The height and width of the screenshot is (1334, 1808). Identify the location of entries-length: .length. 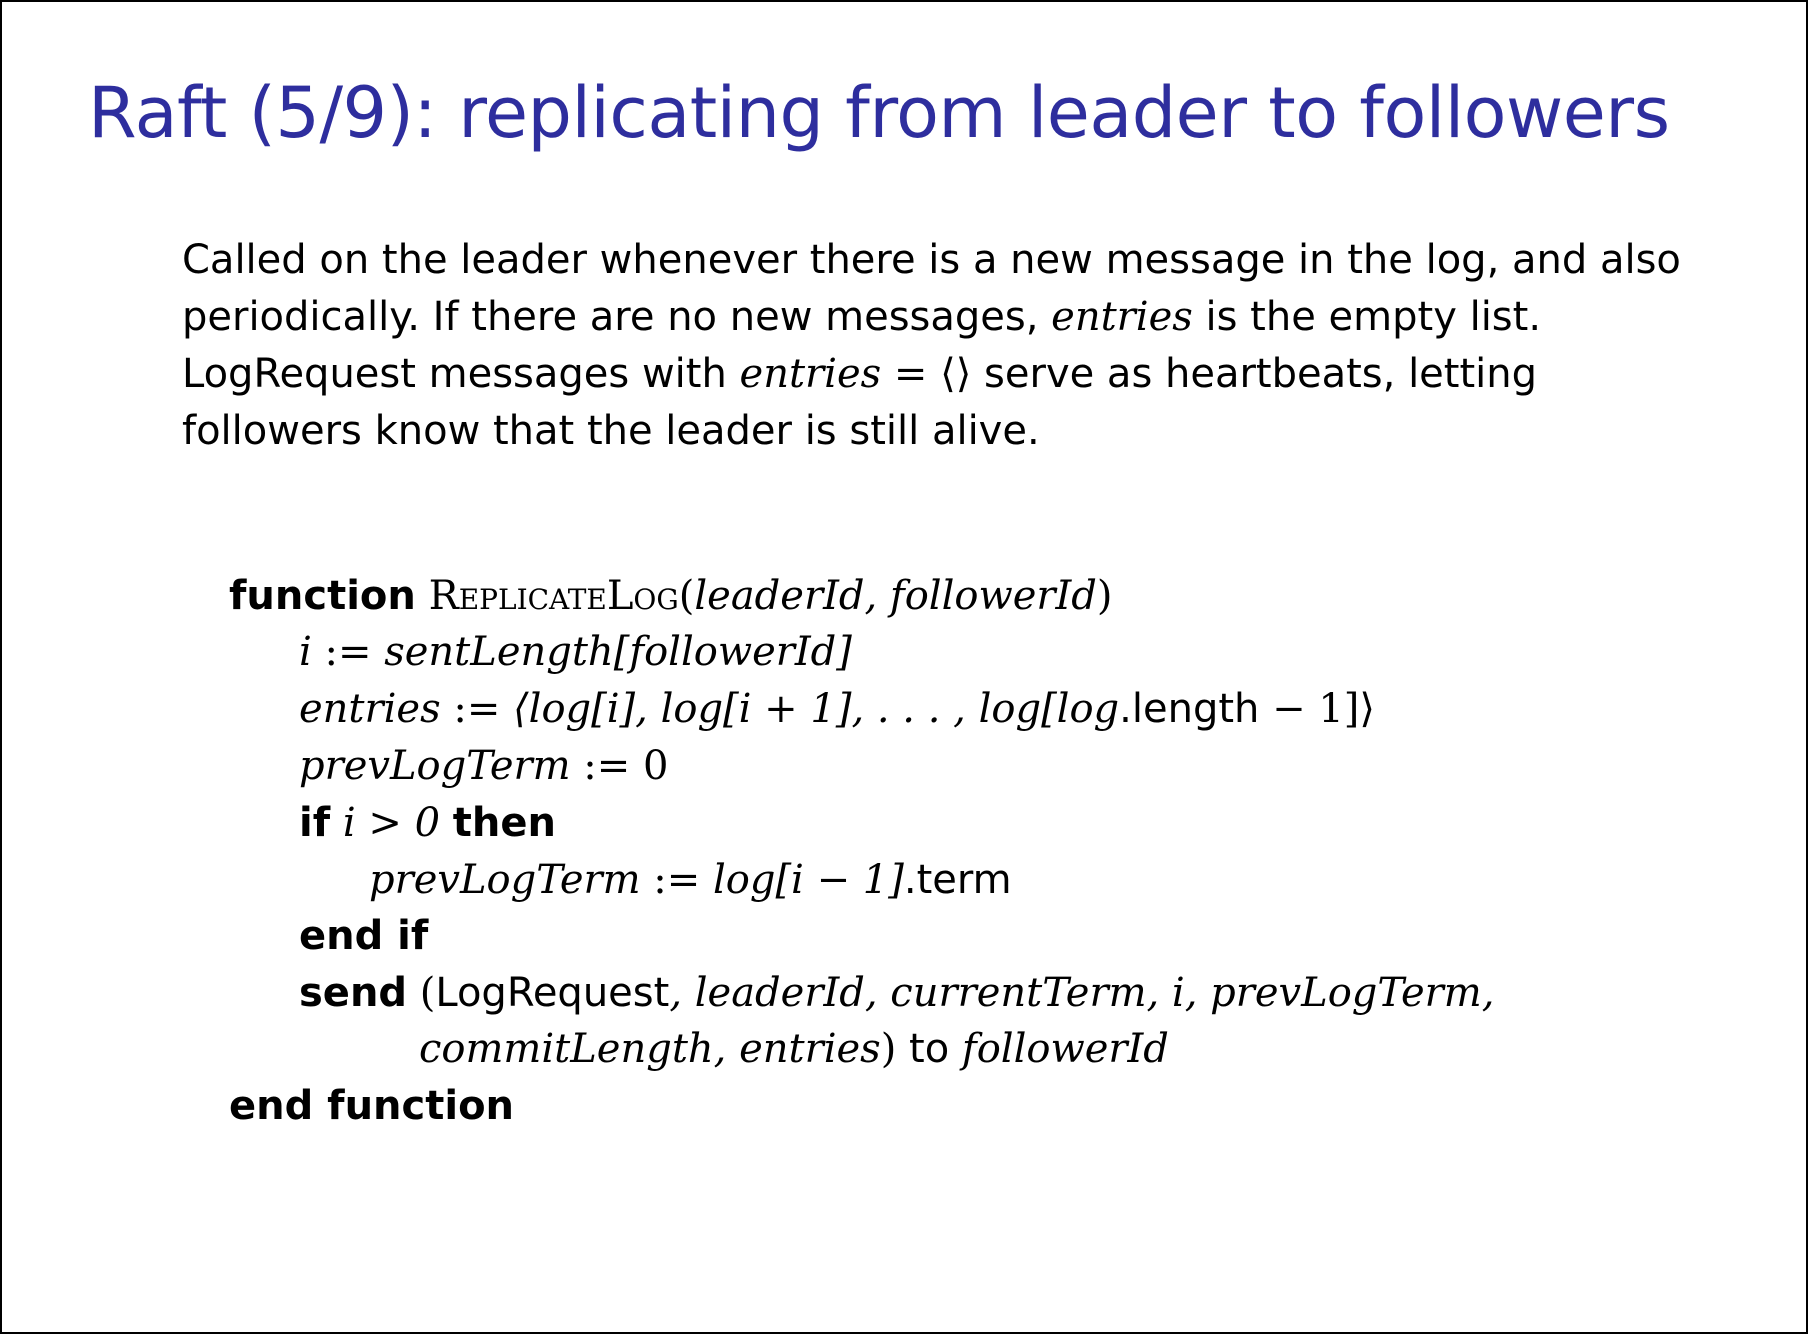
(1189, 709).